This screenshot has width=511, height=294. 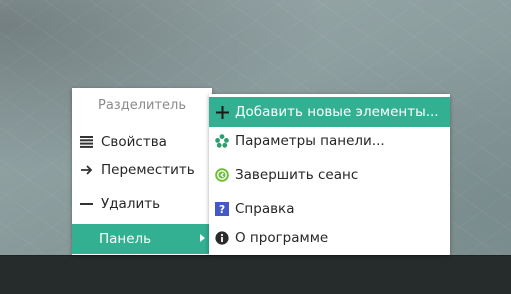 What do you see at coordinates (86, 204) in the screenshot?
I see `minus-icon` at bounding box center [86, 204].